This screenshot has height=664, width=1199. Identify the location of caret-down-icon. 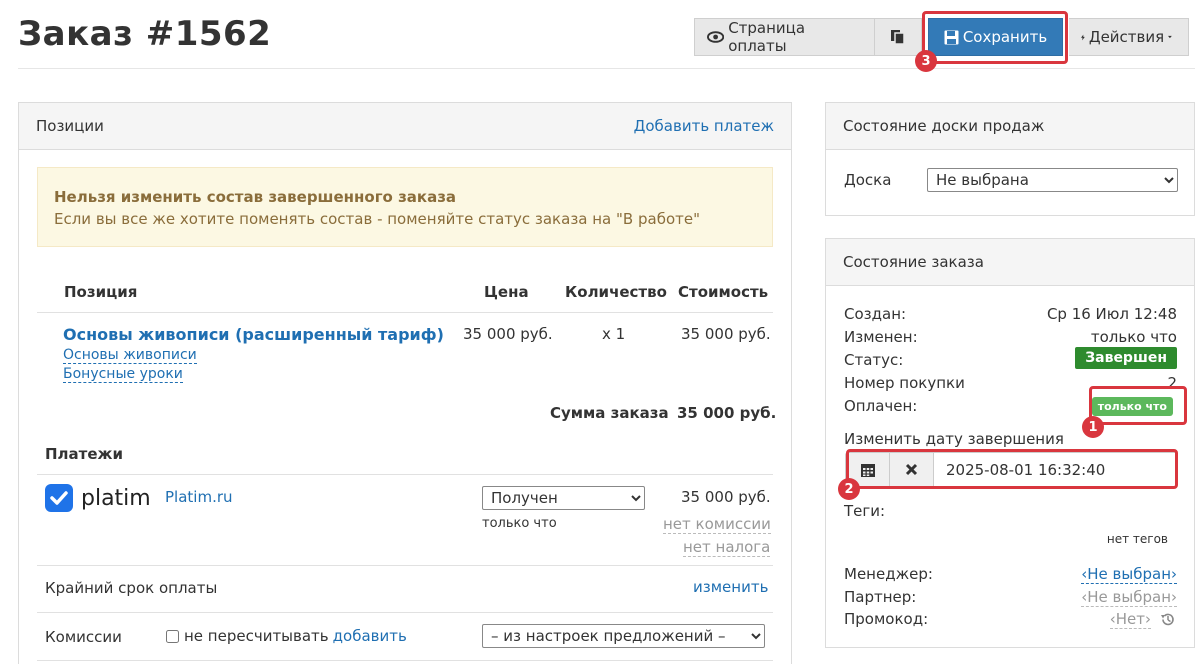
(1170, 37).